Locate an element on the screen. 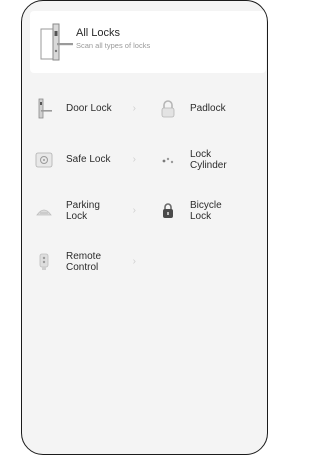  category-label: Padlock is located at coordinates (208, 108).